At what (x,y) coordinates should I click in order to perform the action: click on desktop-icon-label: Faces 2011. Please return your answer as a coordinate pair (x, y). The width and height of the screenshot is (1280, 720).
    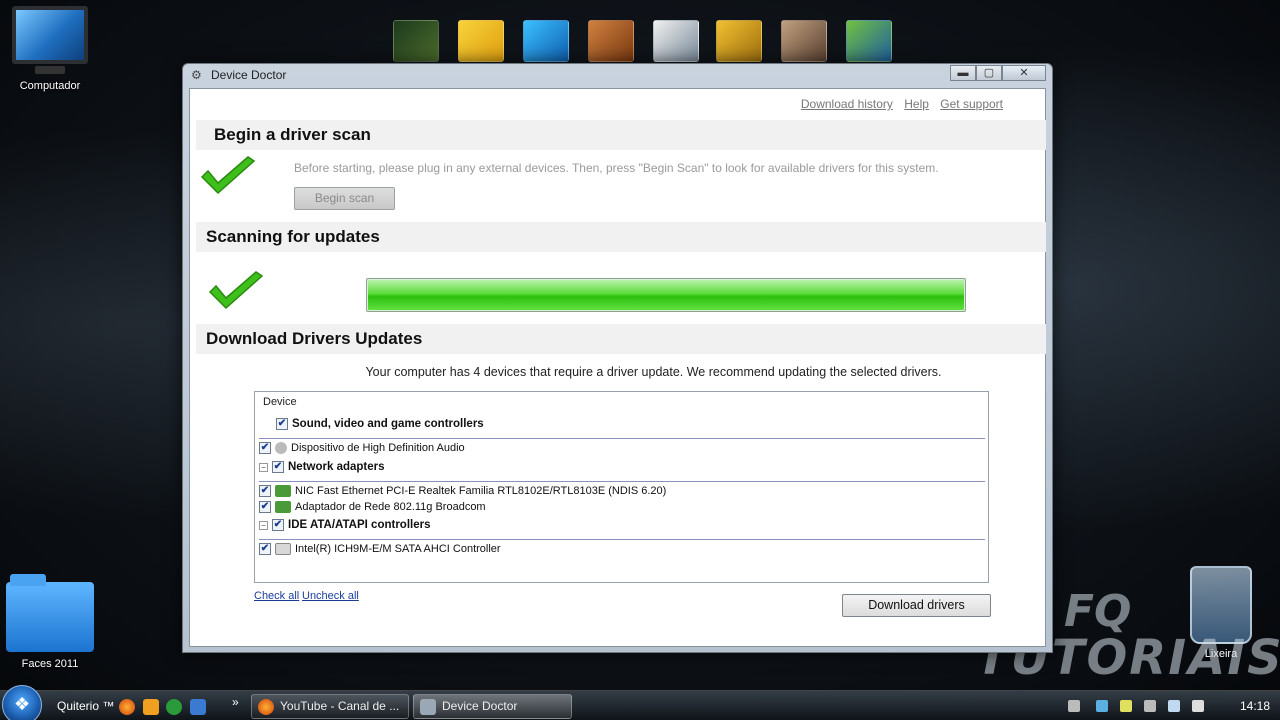
    Looking at the image, I should click on (50, 664).